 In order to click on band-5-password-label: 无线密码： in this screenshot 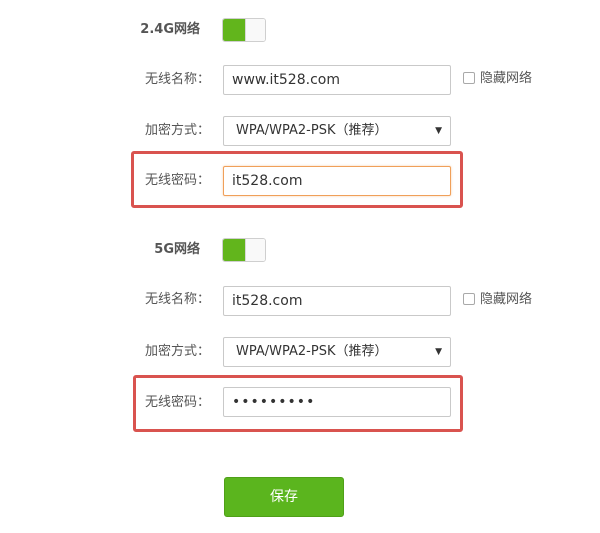, I will do `click(177, 402)`.